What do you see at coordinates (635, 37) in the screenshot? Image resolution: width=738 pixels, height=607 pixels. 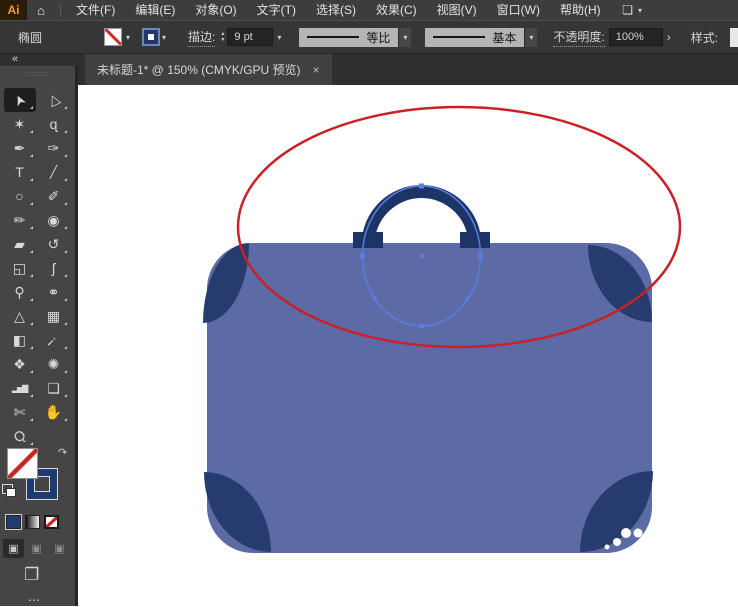 I see `opacity-value: 100%` at bounding box center [635, 37].